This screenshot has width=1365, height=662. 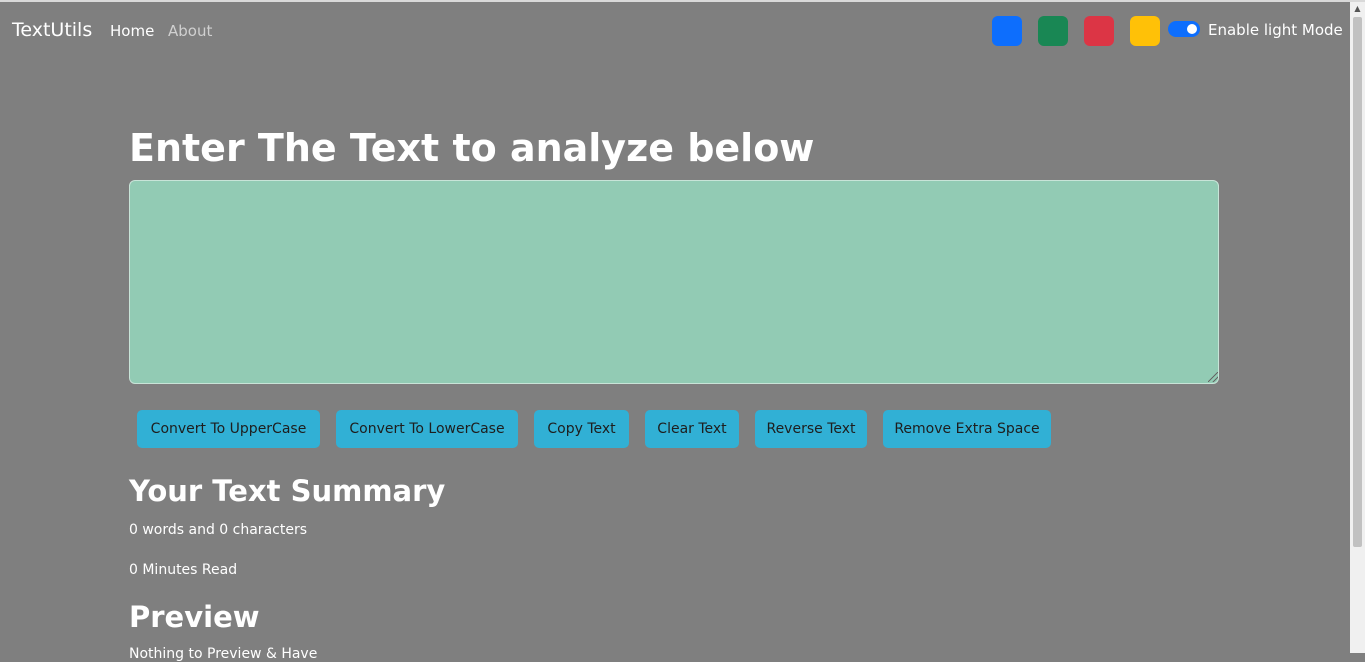 I want to click on textarea-resize-handle, so click(x=1213, y=377).